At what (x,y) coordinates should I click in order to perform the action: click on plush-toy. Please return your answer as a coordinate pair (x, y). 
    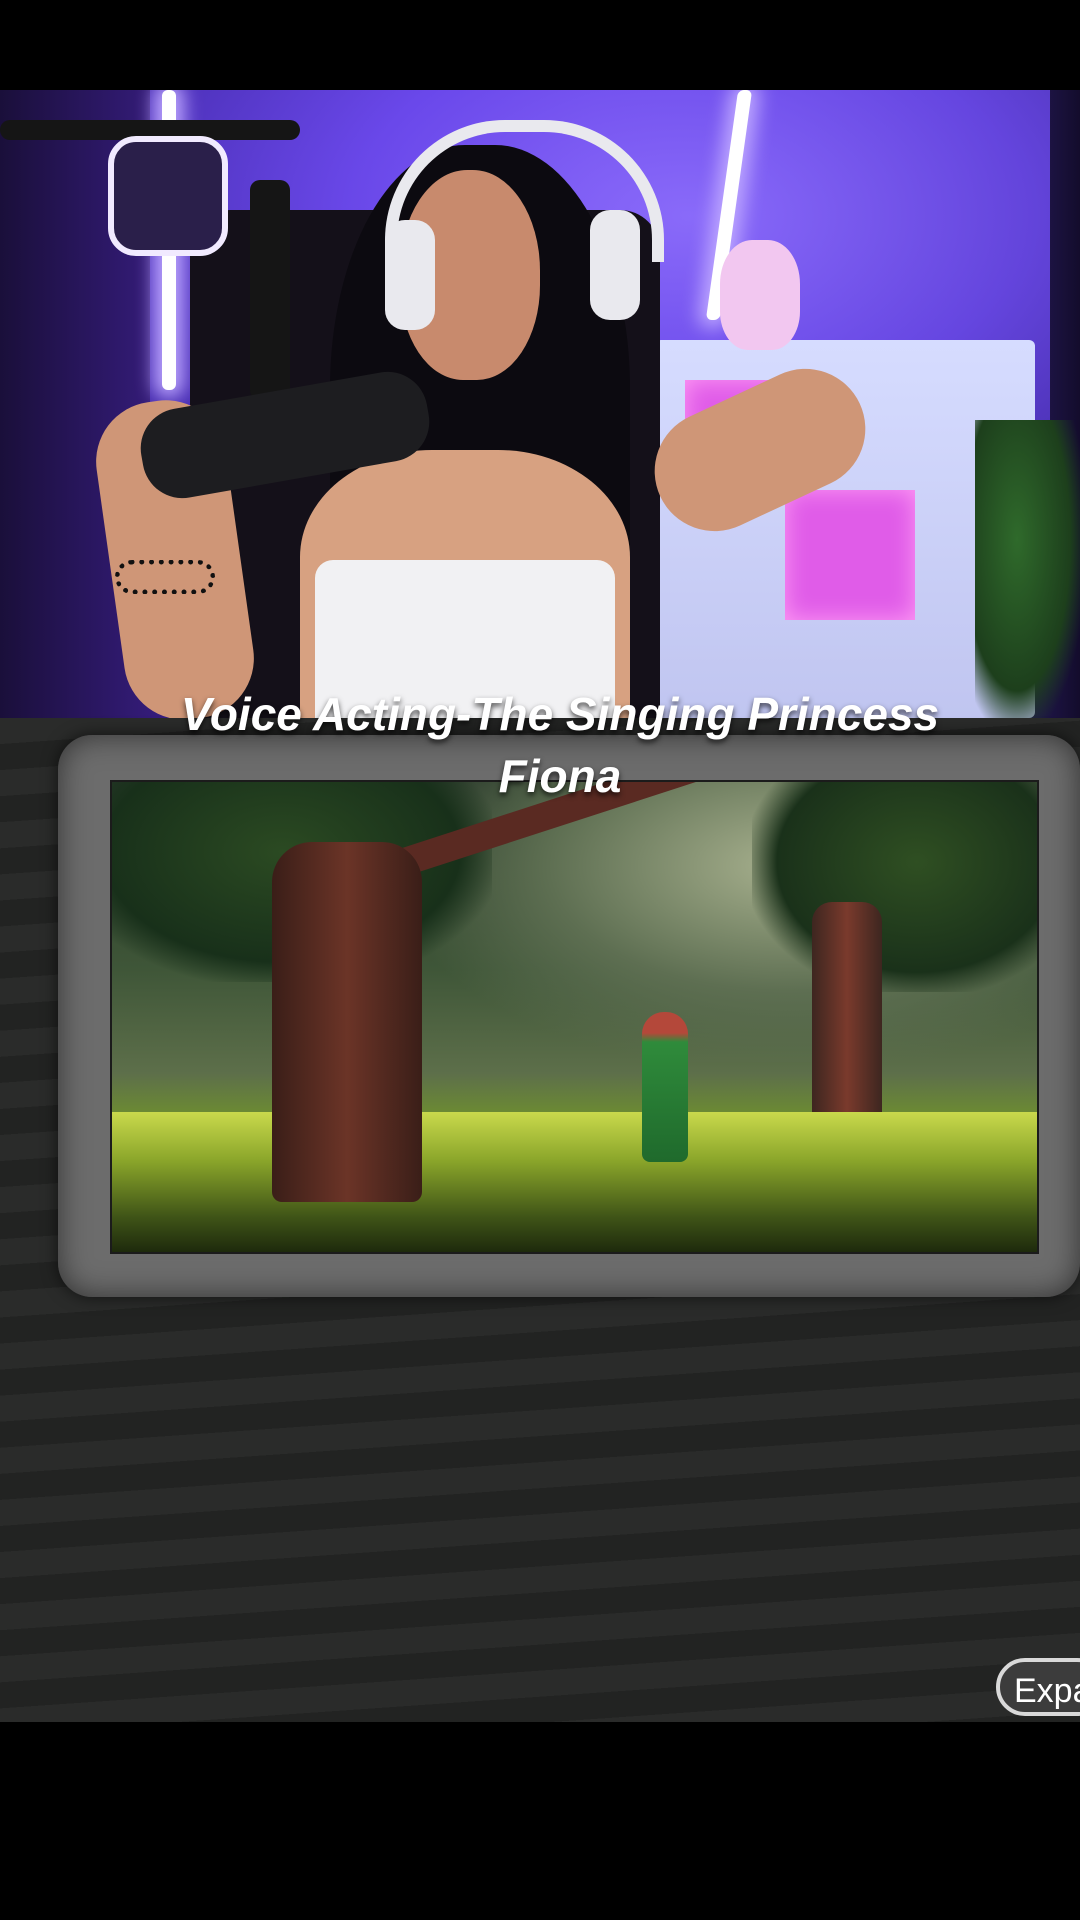
    Looking at the image, I should click on (760, 295).